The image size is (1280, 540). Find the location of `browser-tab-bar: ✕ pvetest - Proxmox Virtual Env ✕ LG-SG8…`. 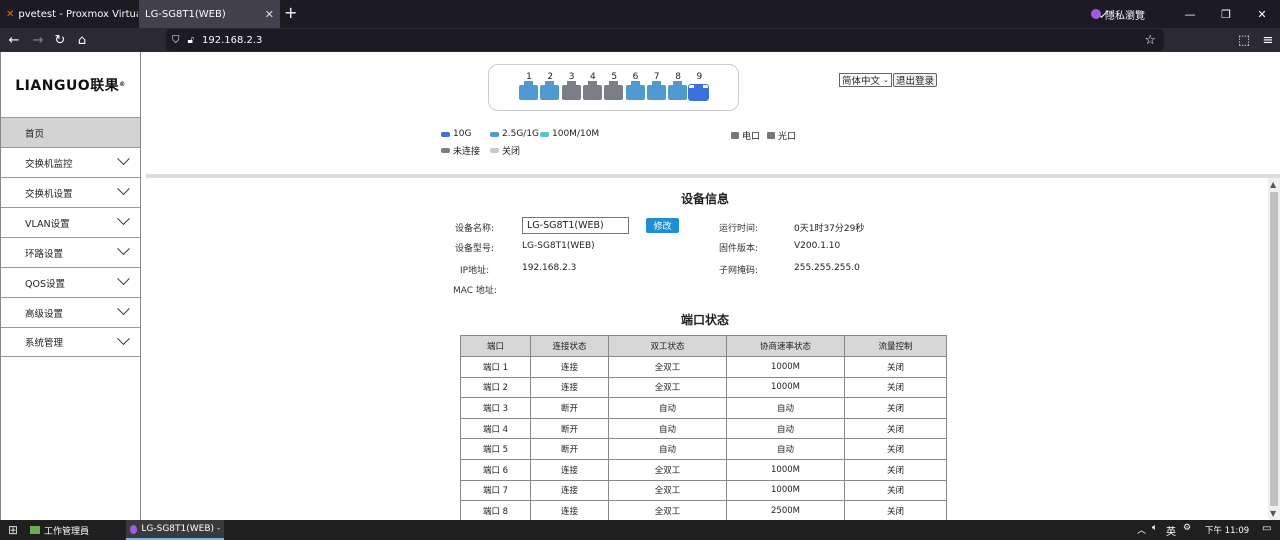

browser-tab-bar: ✕ pvetest - Proxmox Virtual Env ✕ LG-SG8… is located at coordinates (640, 14).